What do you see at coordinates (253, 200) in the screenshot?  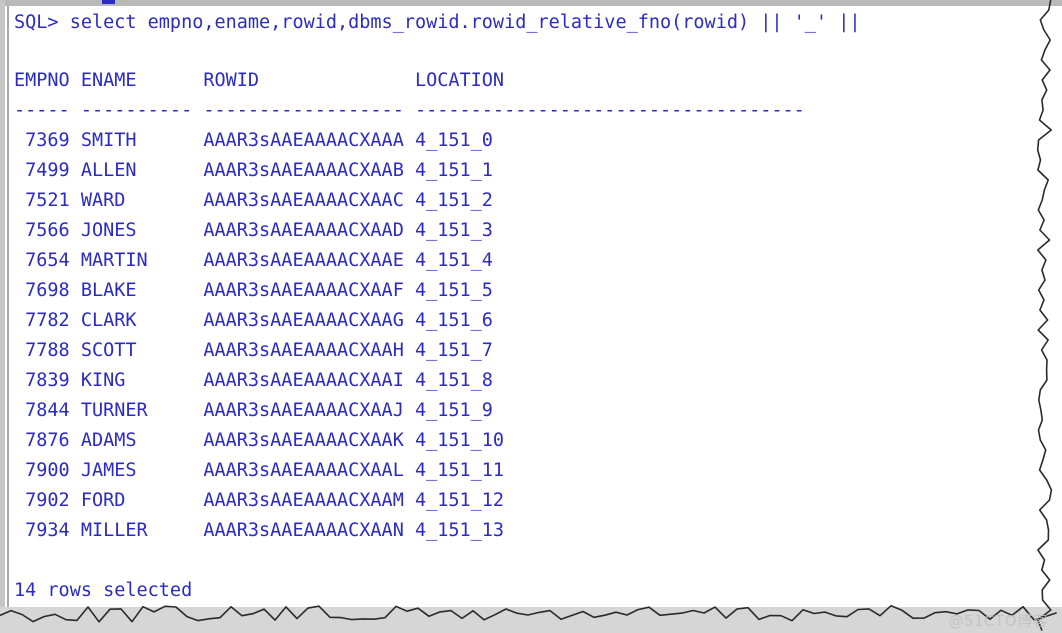 I see `table-row: 7521 WARD AAAR3sAAEAAAACXAAC 4_151_2` at bounding box center [253, 200].